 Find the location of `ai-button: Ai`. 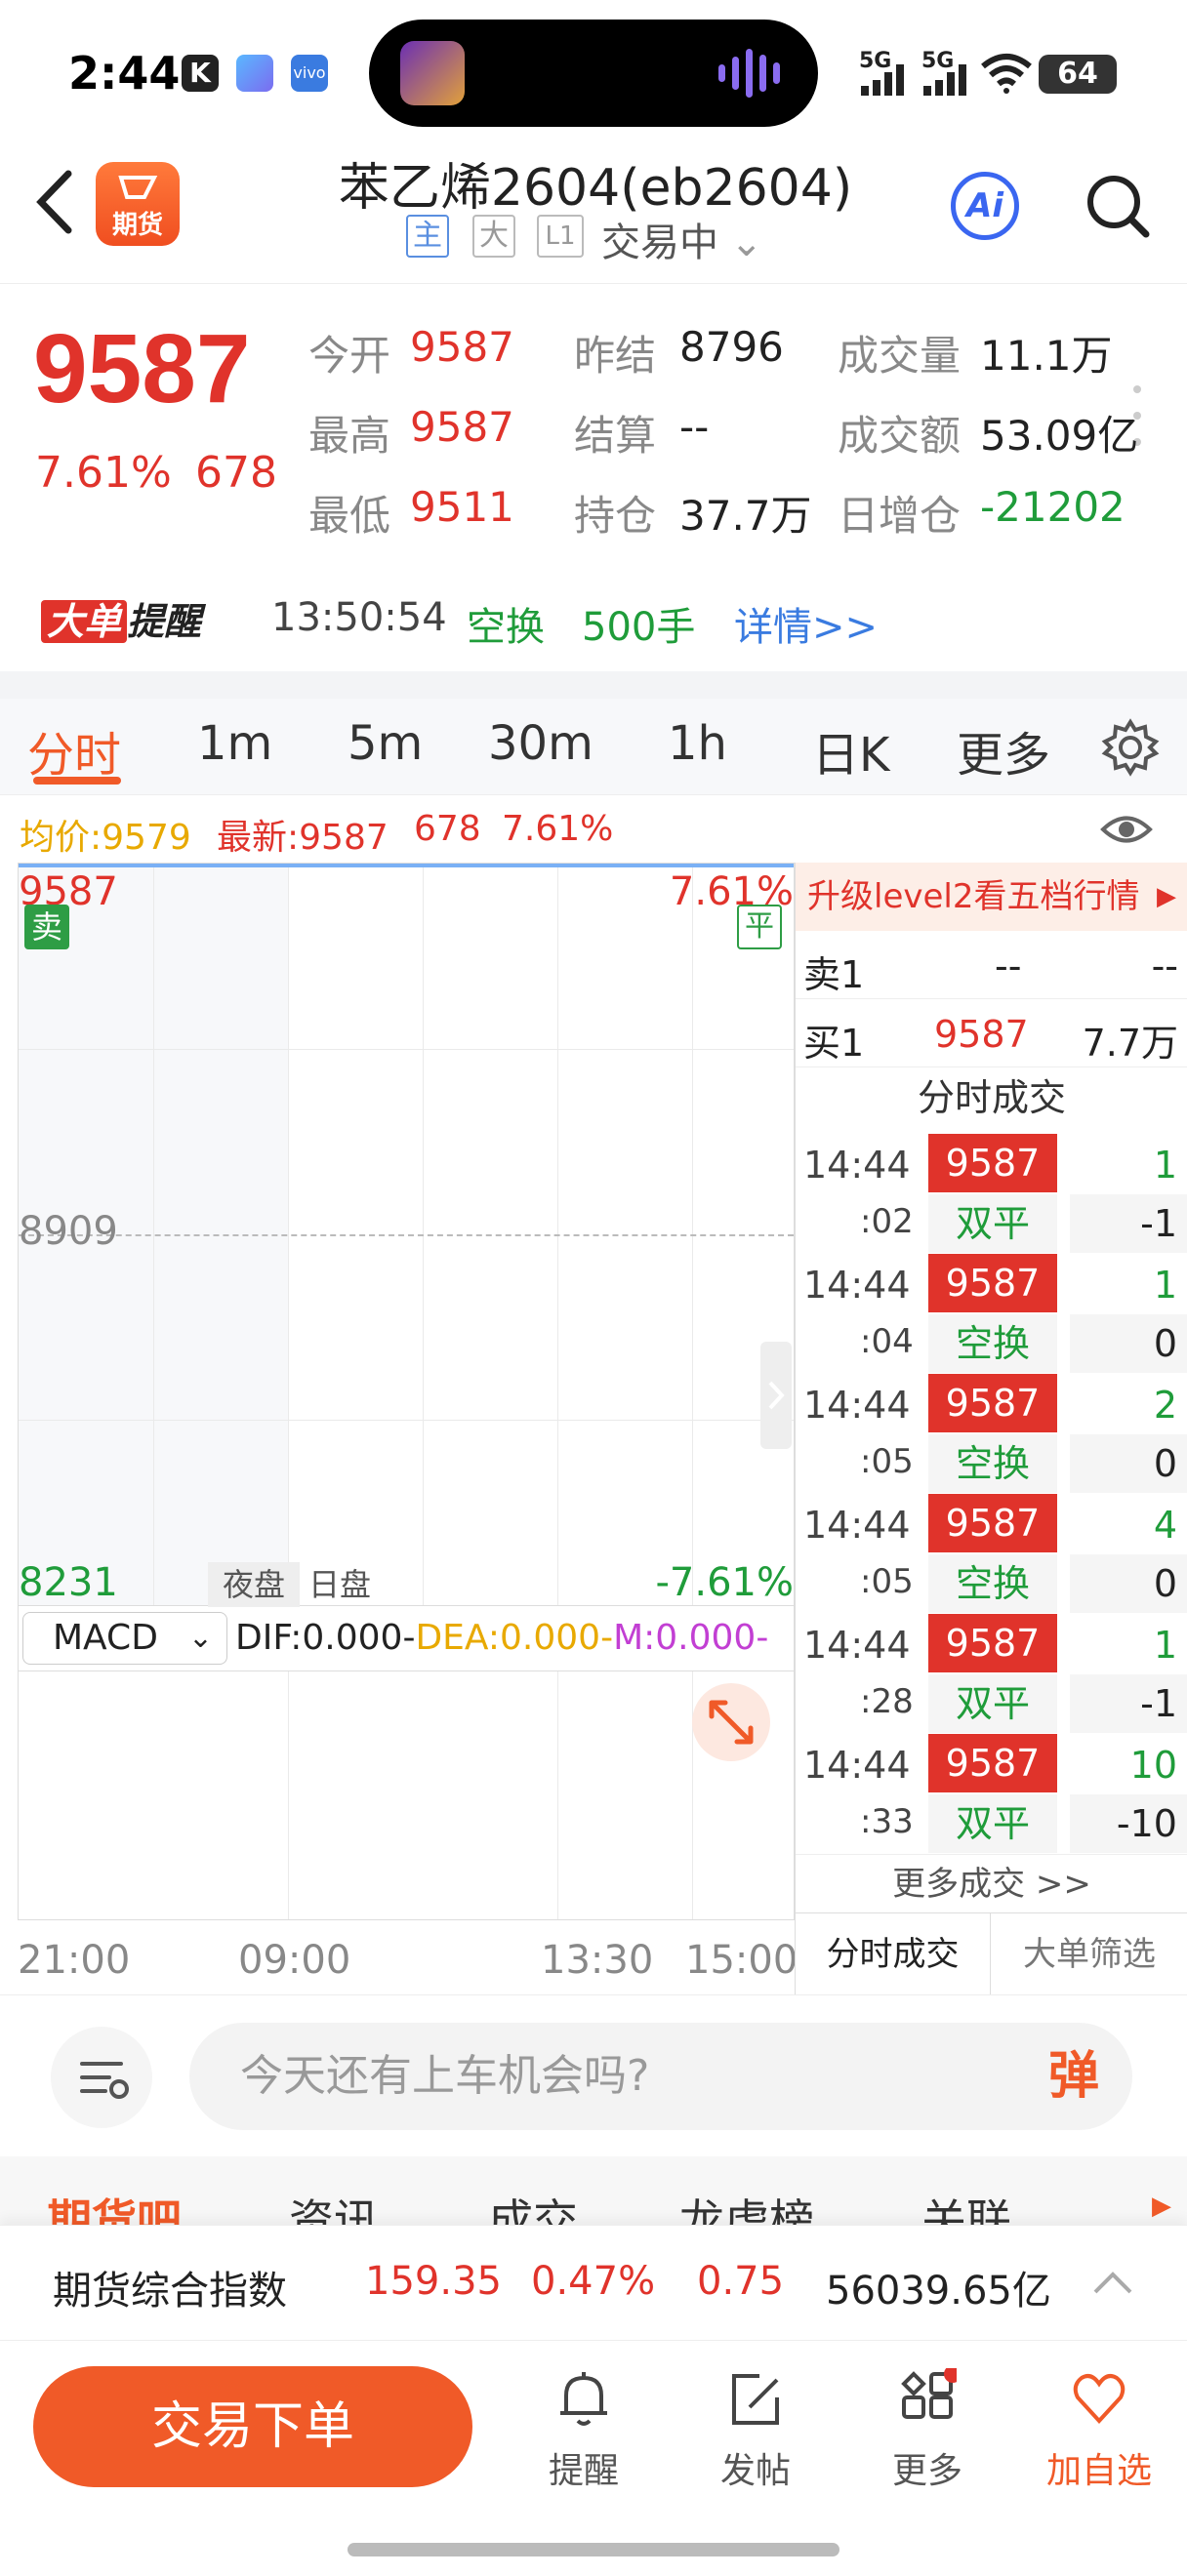

ai-button: Ai is located at coordinates (985, 206).